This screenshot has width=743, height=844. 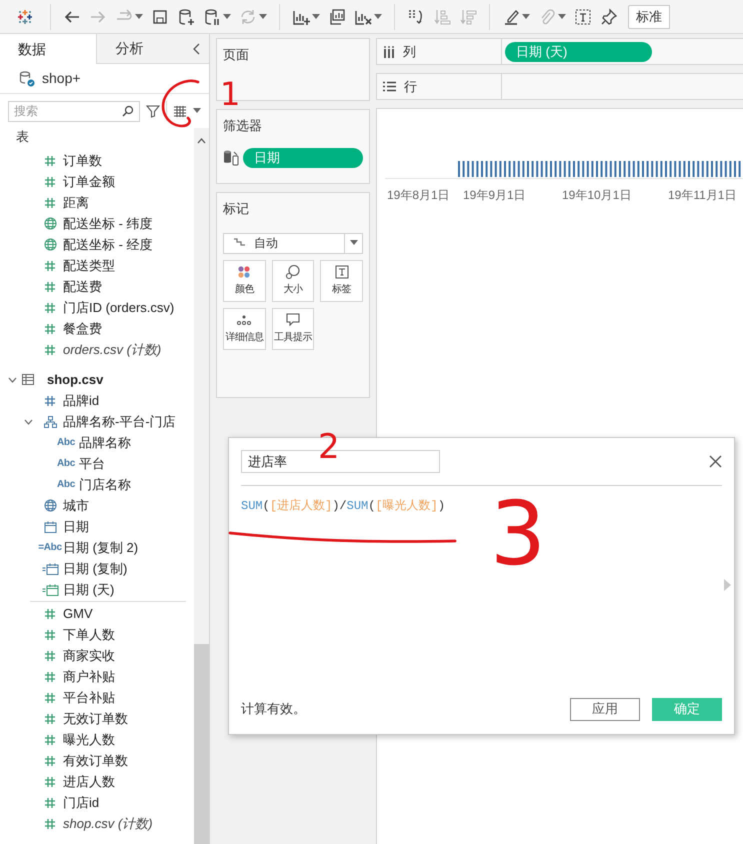 I want to click on handwritten-number: 1, so click(x=230, y=94).